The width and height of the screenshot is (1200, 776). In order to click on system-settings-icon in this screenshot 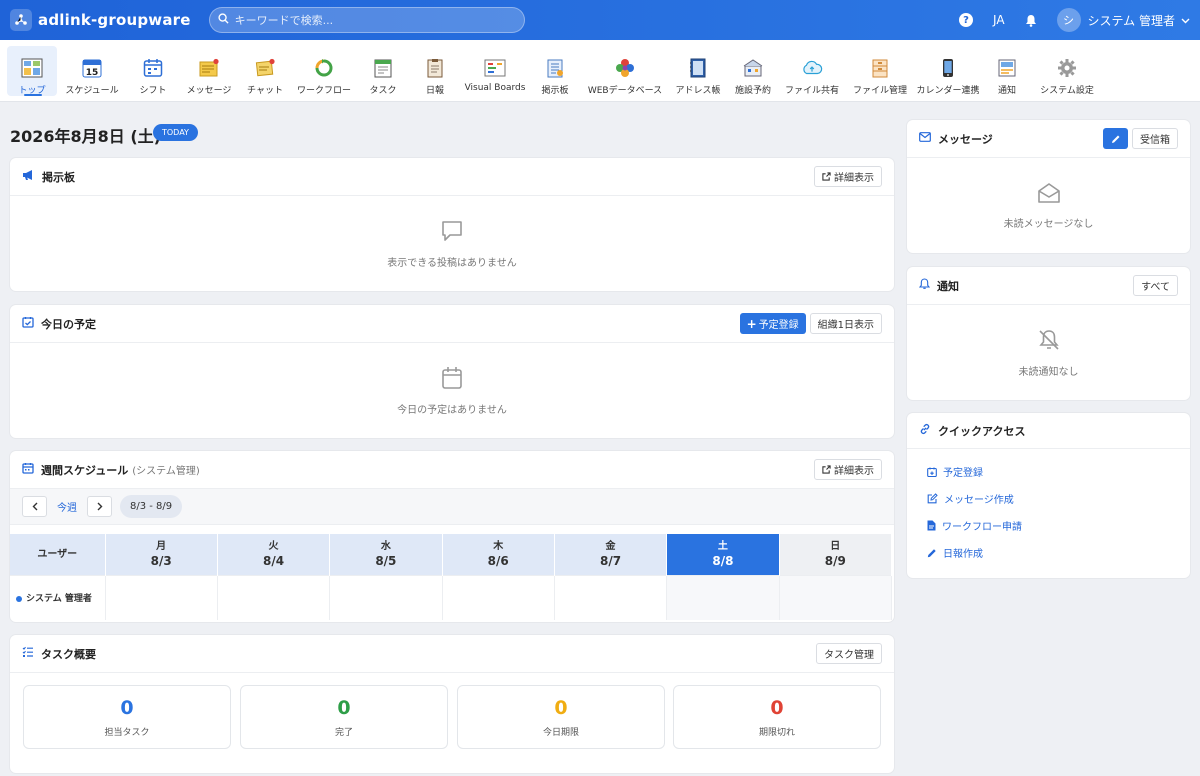, I will do `click(1067, 68)`.